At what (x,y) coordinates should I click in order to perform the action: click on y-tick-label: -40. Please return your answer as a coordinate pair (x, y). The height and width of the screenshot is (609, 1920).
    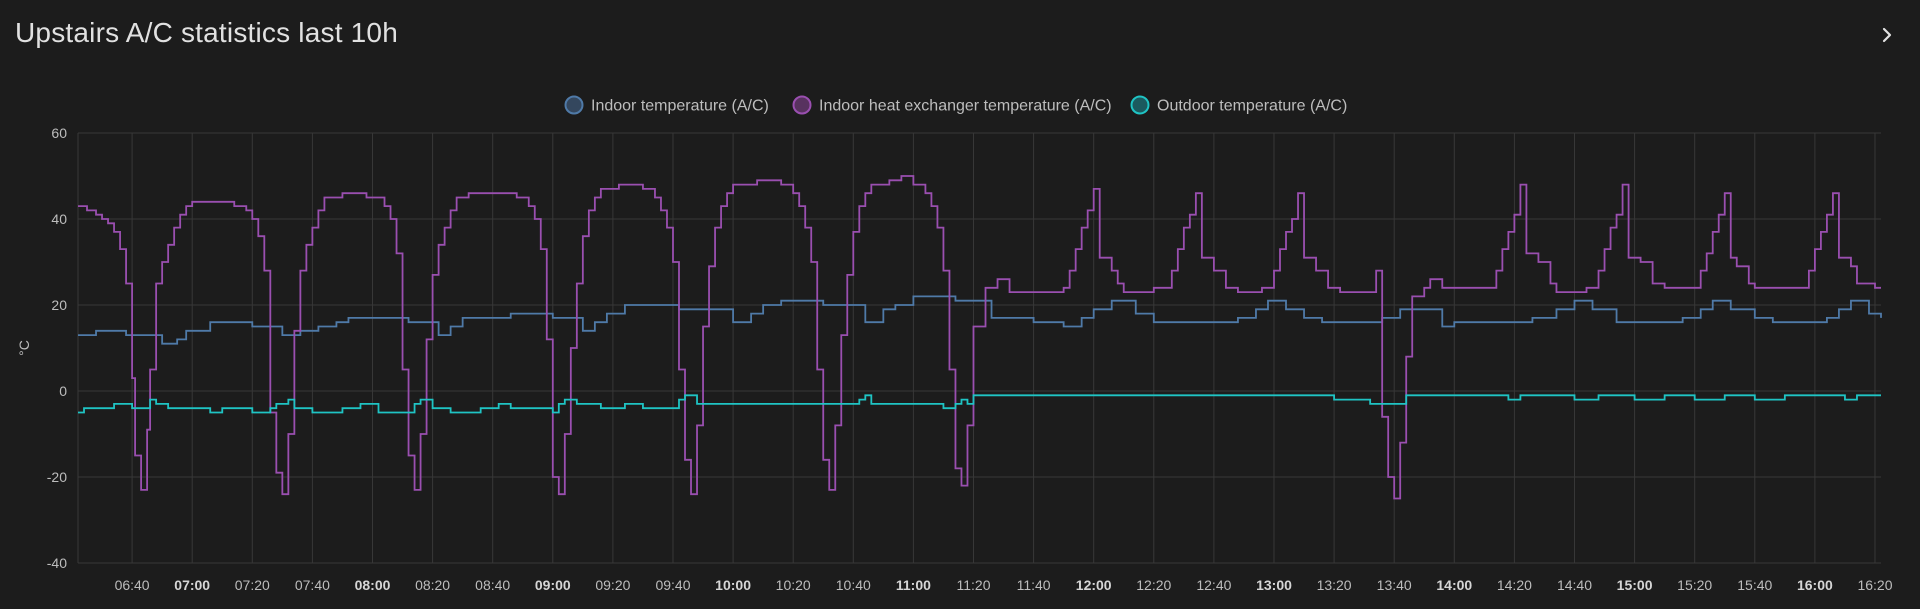
    Looking at the image, I should click on (57, 563).